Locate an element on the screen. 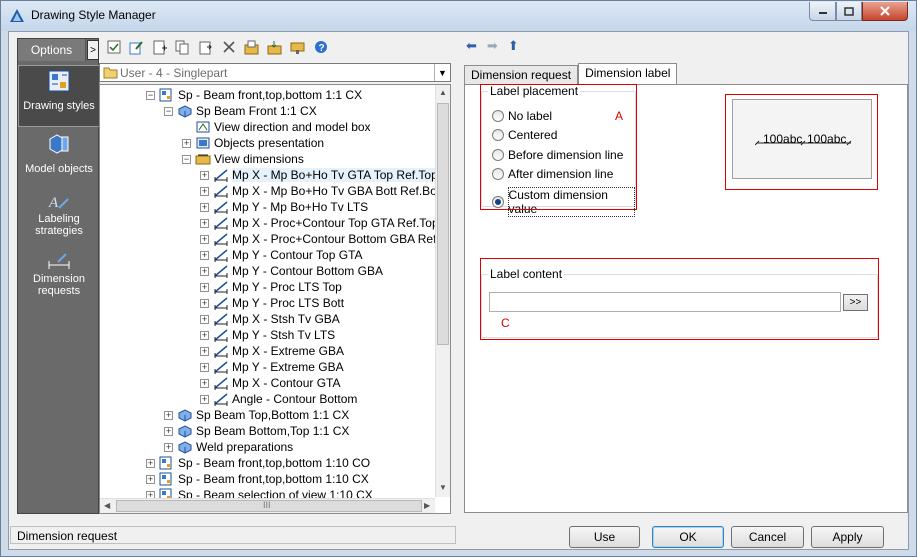 This screenshot has width=917, height=557. tree-item: + Mp X - Stsh Tv GBA is located at coordinates (270, 319).